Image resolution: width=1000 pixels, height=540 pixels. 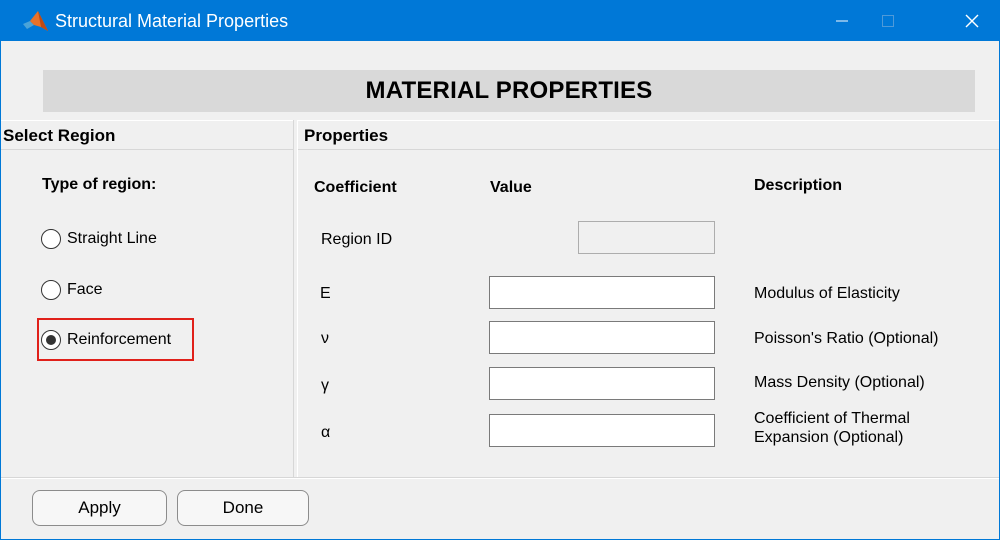 I want to click on poisson-ratio-input, so click(x=602, y=337).